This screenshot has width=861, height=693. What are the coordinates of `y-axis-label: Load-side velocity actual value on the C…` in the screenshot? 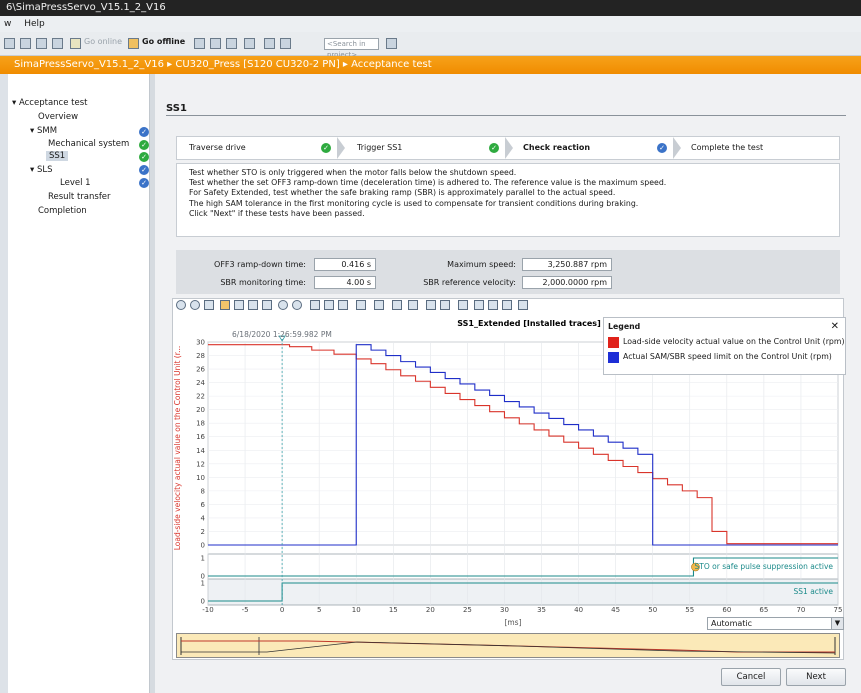 It's located at (177, 448).